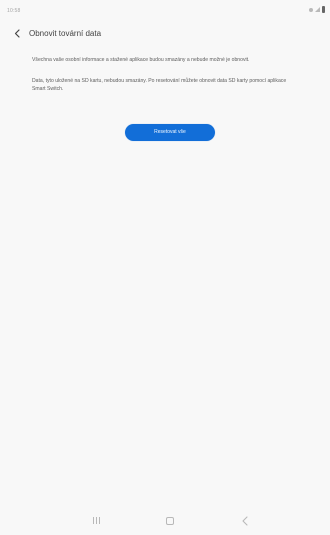 This screenshot has height=535, width=330. I want to click on navigation-bar, so click(165, 521).